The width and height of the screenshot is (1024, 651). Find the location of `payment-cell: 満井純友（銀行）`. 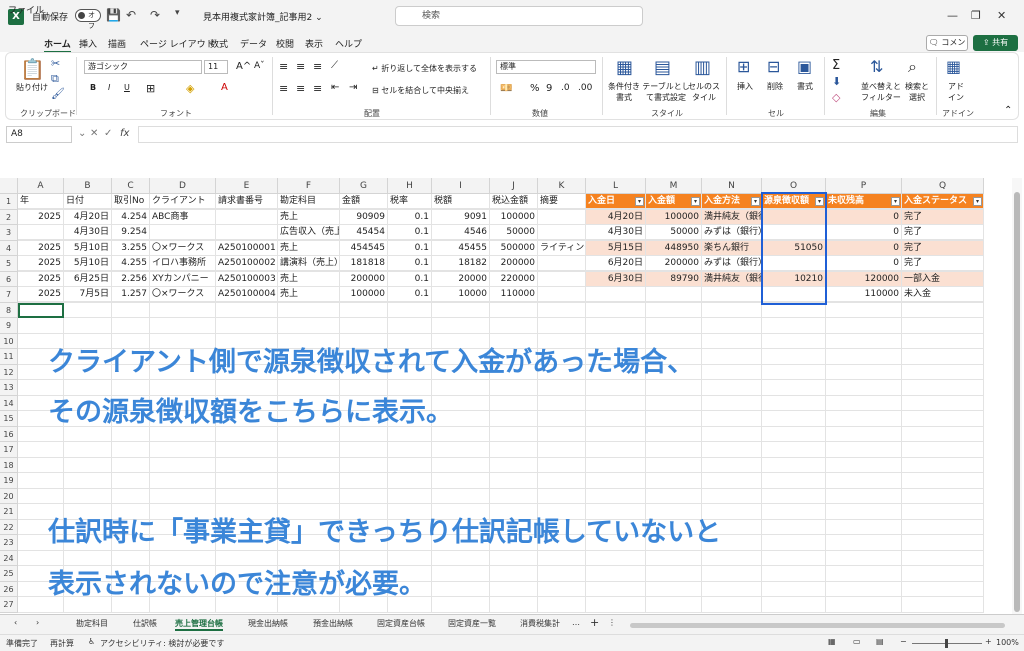

payment-cell: 満井純友（銀行） is located at coordinates (732, 279).